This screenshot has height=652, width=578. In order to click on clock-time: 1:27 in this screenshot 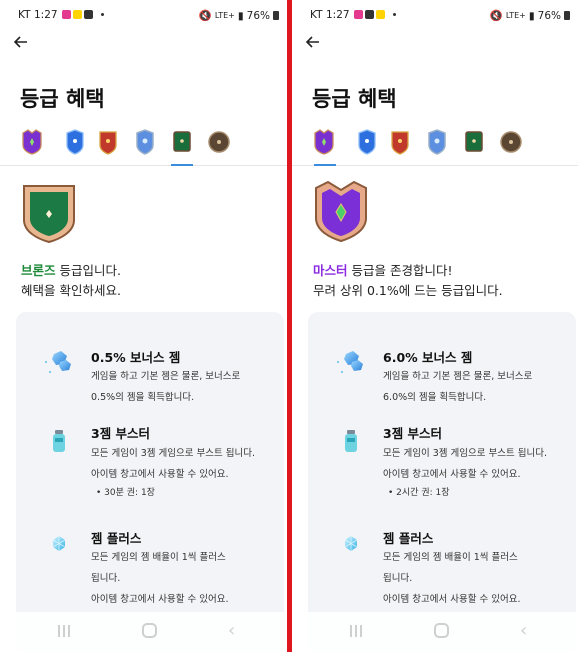, I will do `click(338, 15)`.